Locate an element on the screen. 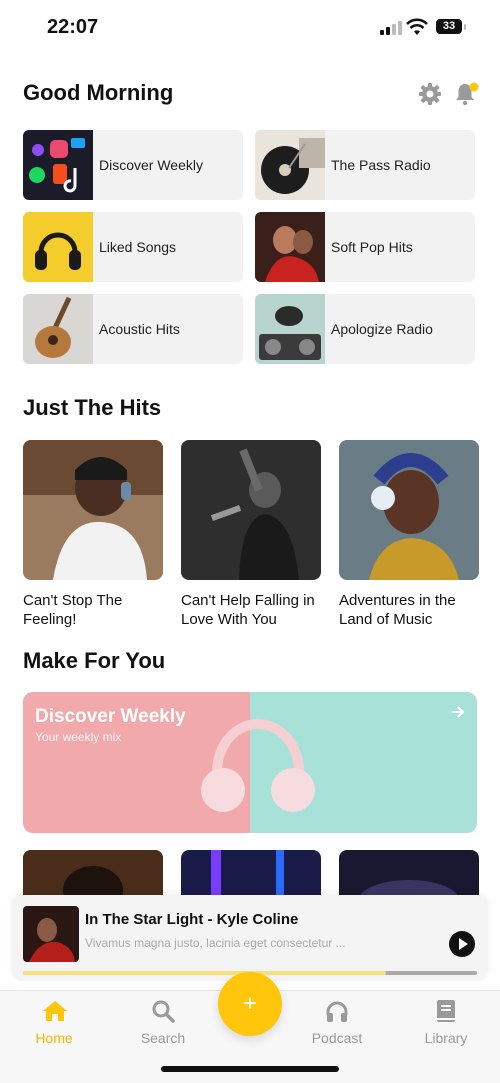 The height and width of the screenshot is (1083, 500). tile-label: Apologize Radio is located at coordinates (382, 329).